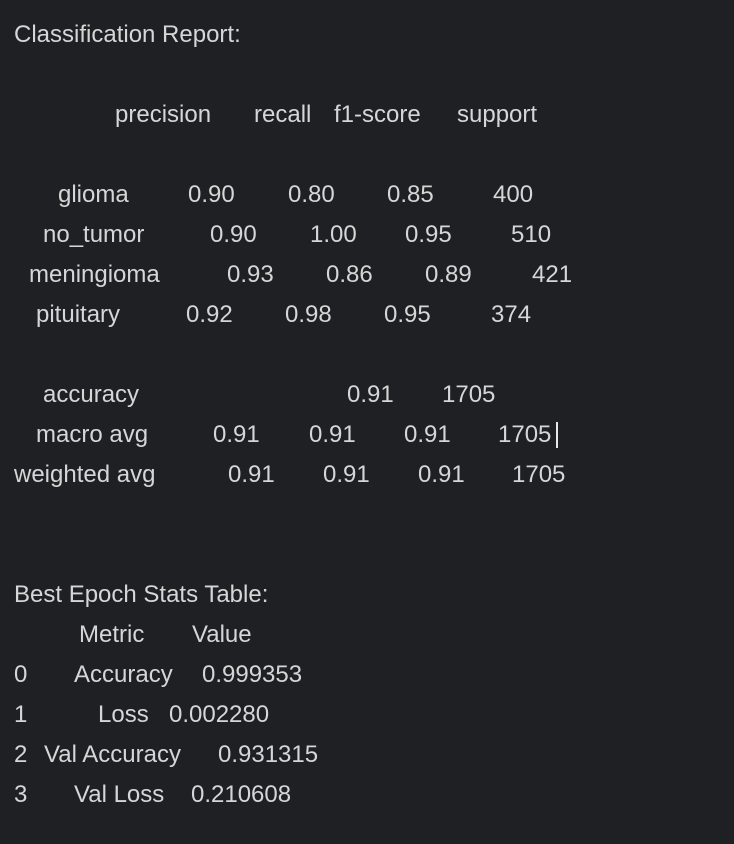 The width and height of the screenshot is (734, 844). Describe the element at coordinates (377, 114) in the screenshot. I see `col-header-f1: f1-score` at that location.